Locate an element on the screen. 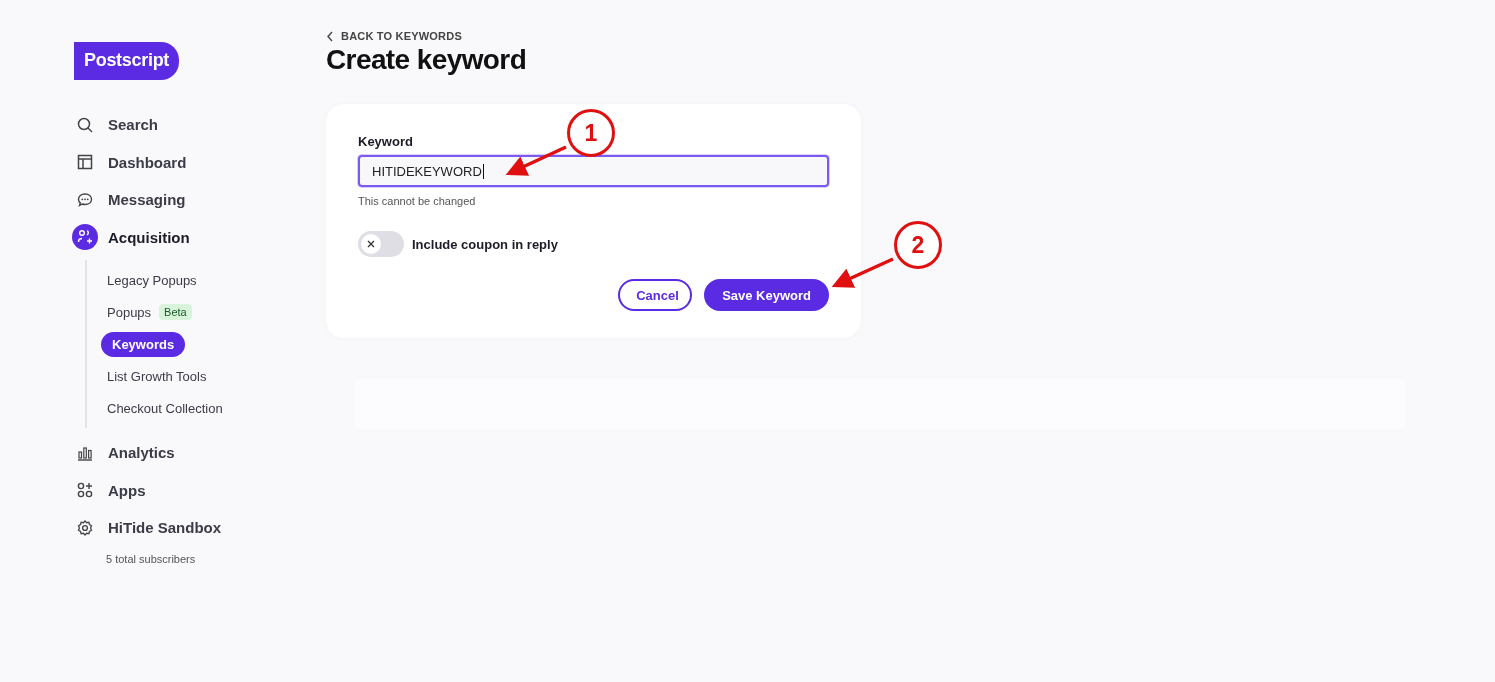 This screenshot has height=682, width=1495. field-label: Keyword is located at coordinates (386, 141).